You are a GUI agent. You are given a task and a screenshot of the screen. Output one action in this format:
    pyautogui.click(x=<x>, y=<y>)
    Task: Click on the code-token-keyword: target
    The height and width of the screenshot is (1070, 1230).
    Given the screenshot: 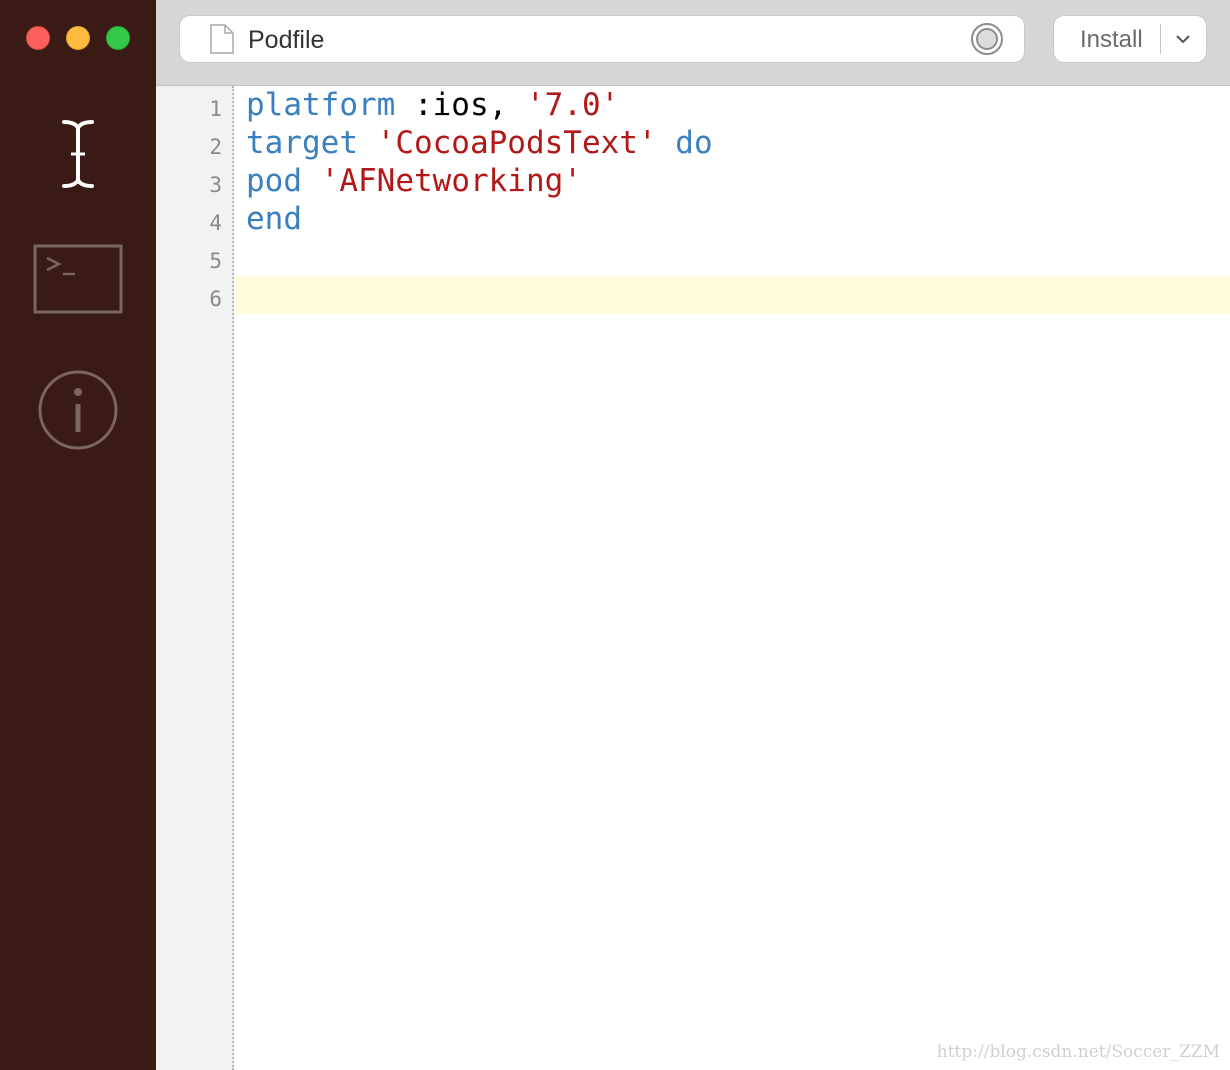 What is the action you would take?
    pyautogui.click(x=302, y=143)
    